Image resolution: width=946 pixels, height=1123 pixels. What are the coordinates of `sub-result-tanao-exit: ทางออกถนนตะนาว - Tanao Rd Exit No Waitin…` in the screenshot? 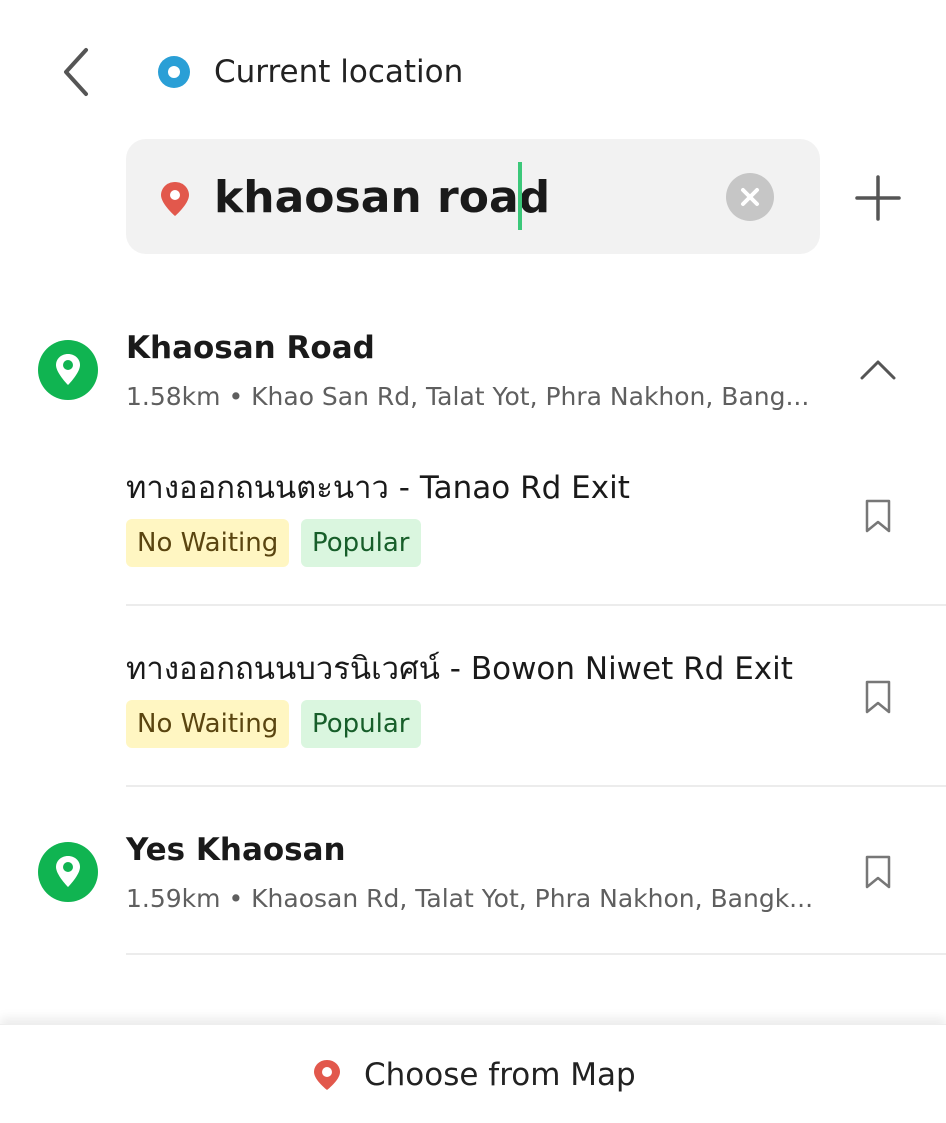 It's located at (473, 526).